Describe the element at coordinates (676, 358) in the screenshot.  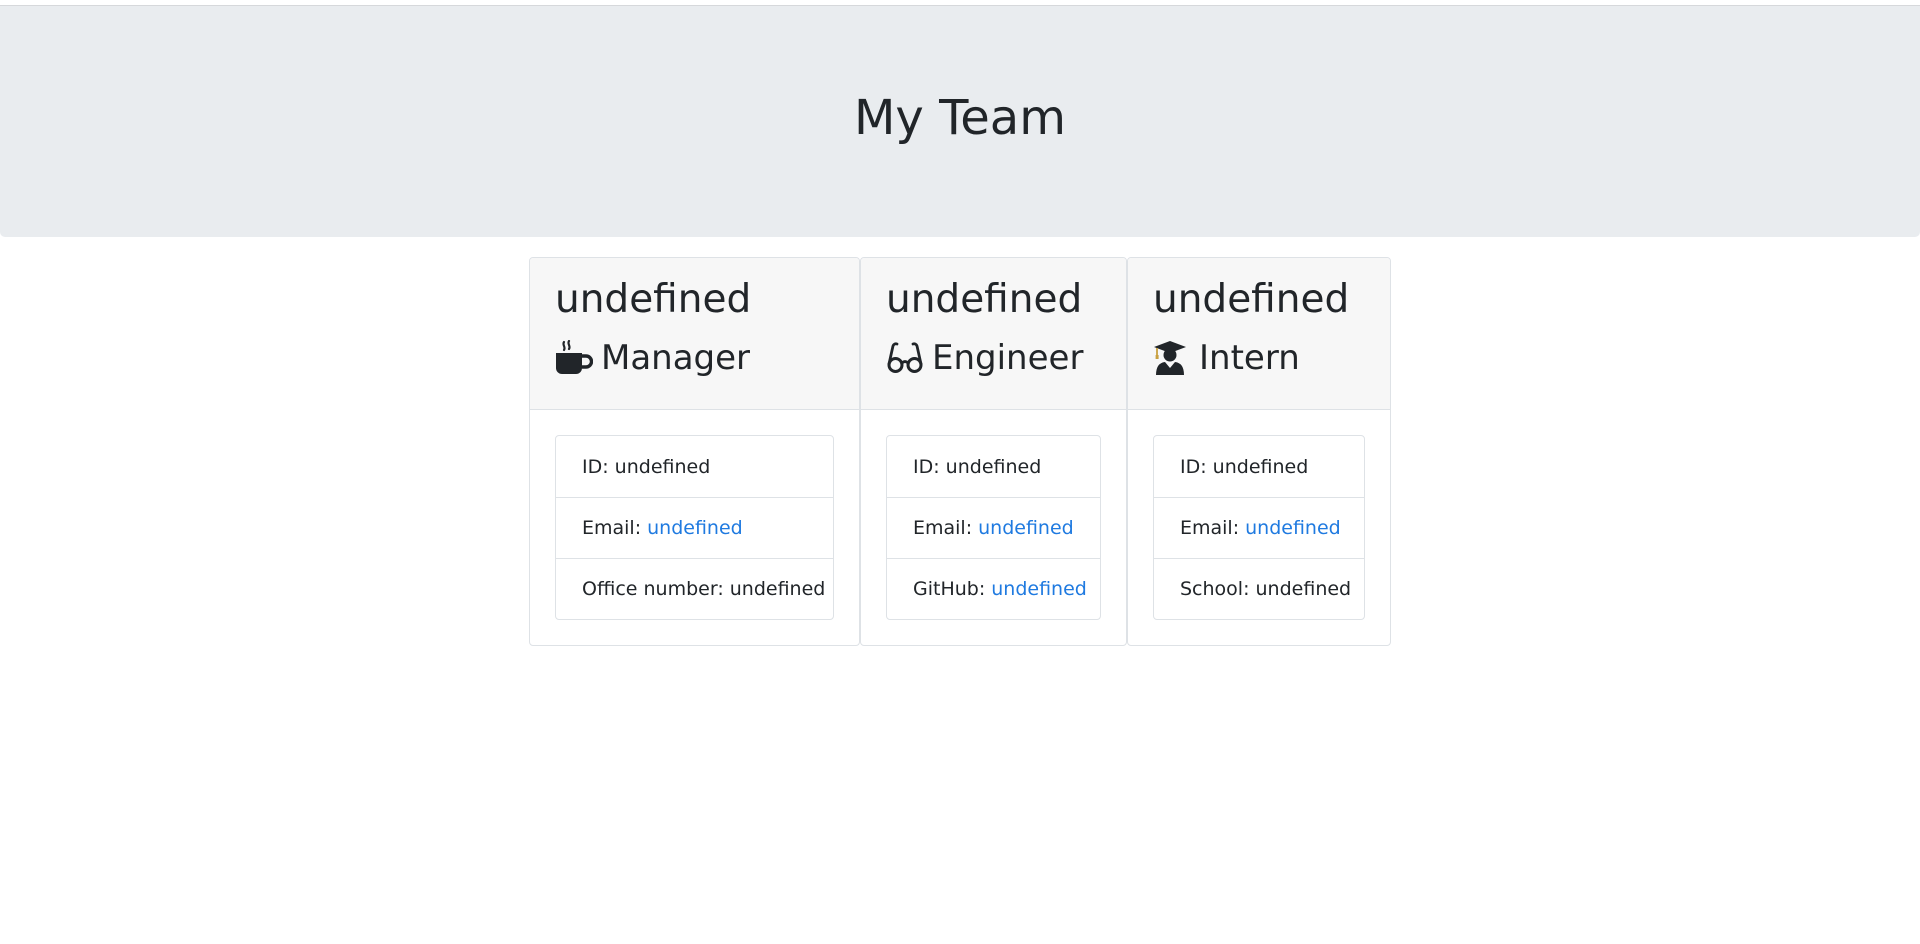
I see `role-label: Manager` at that location.